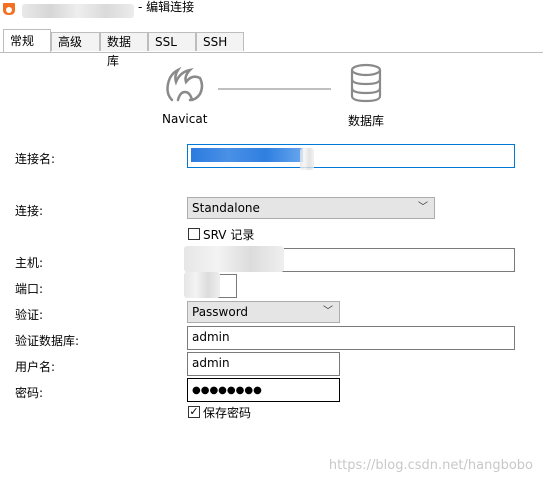 This screenshot has height=486, width=543. I want to click on title-bar: - 编辑连接, so click(271, 13).